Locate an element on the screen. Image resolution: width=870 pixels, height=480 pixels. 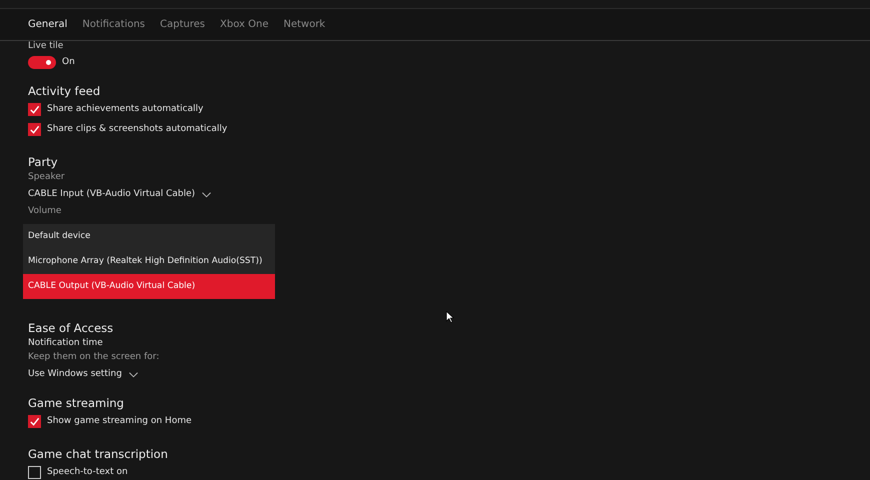
tab: Xbox One is located at coordinates (244, 24).